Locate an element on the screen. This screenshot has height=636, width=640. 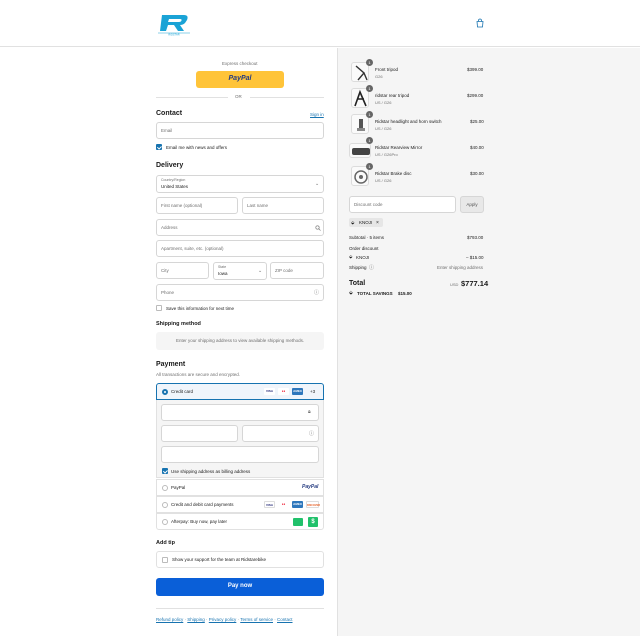
remove-discount-icon: × is located at coordinates (377, 223).